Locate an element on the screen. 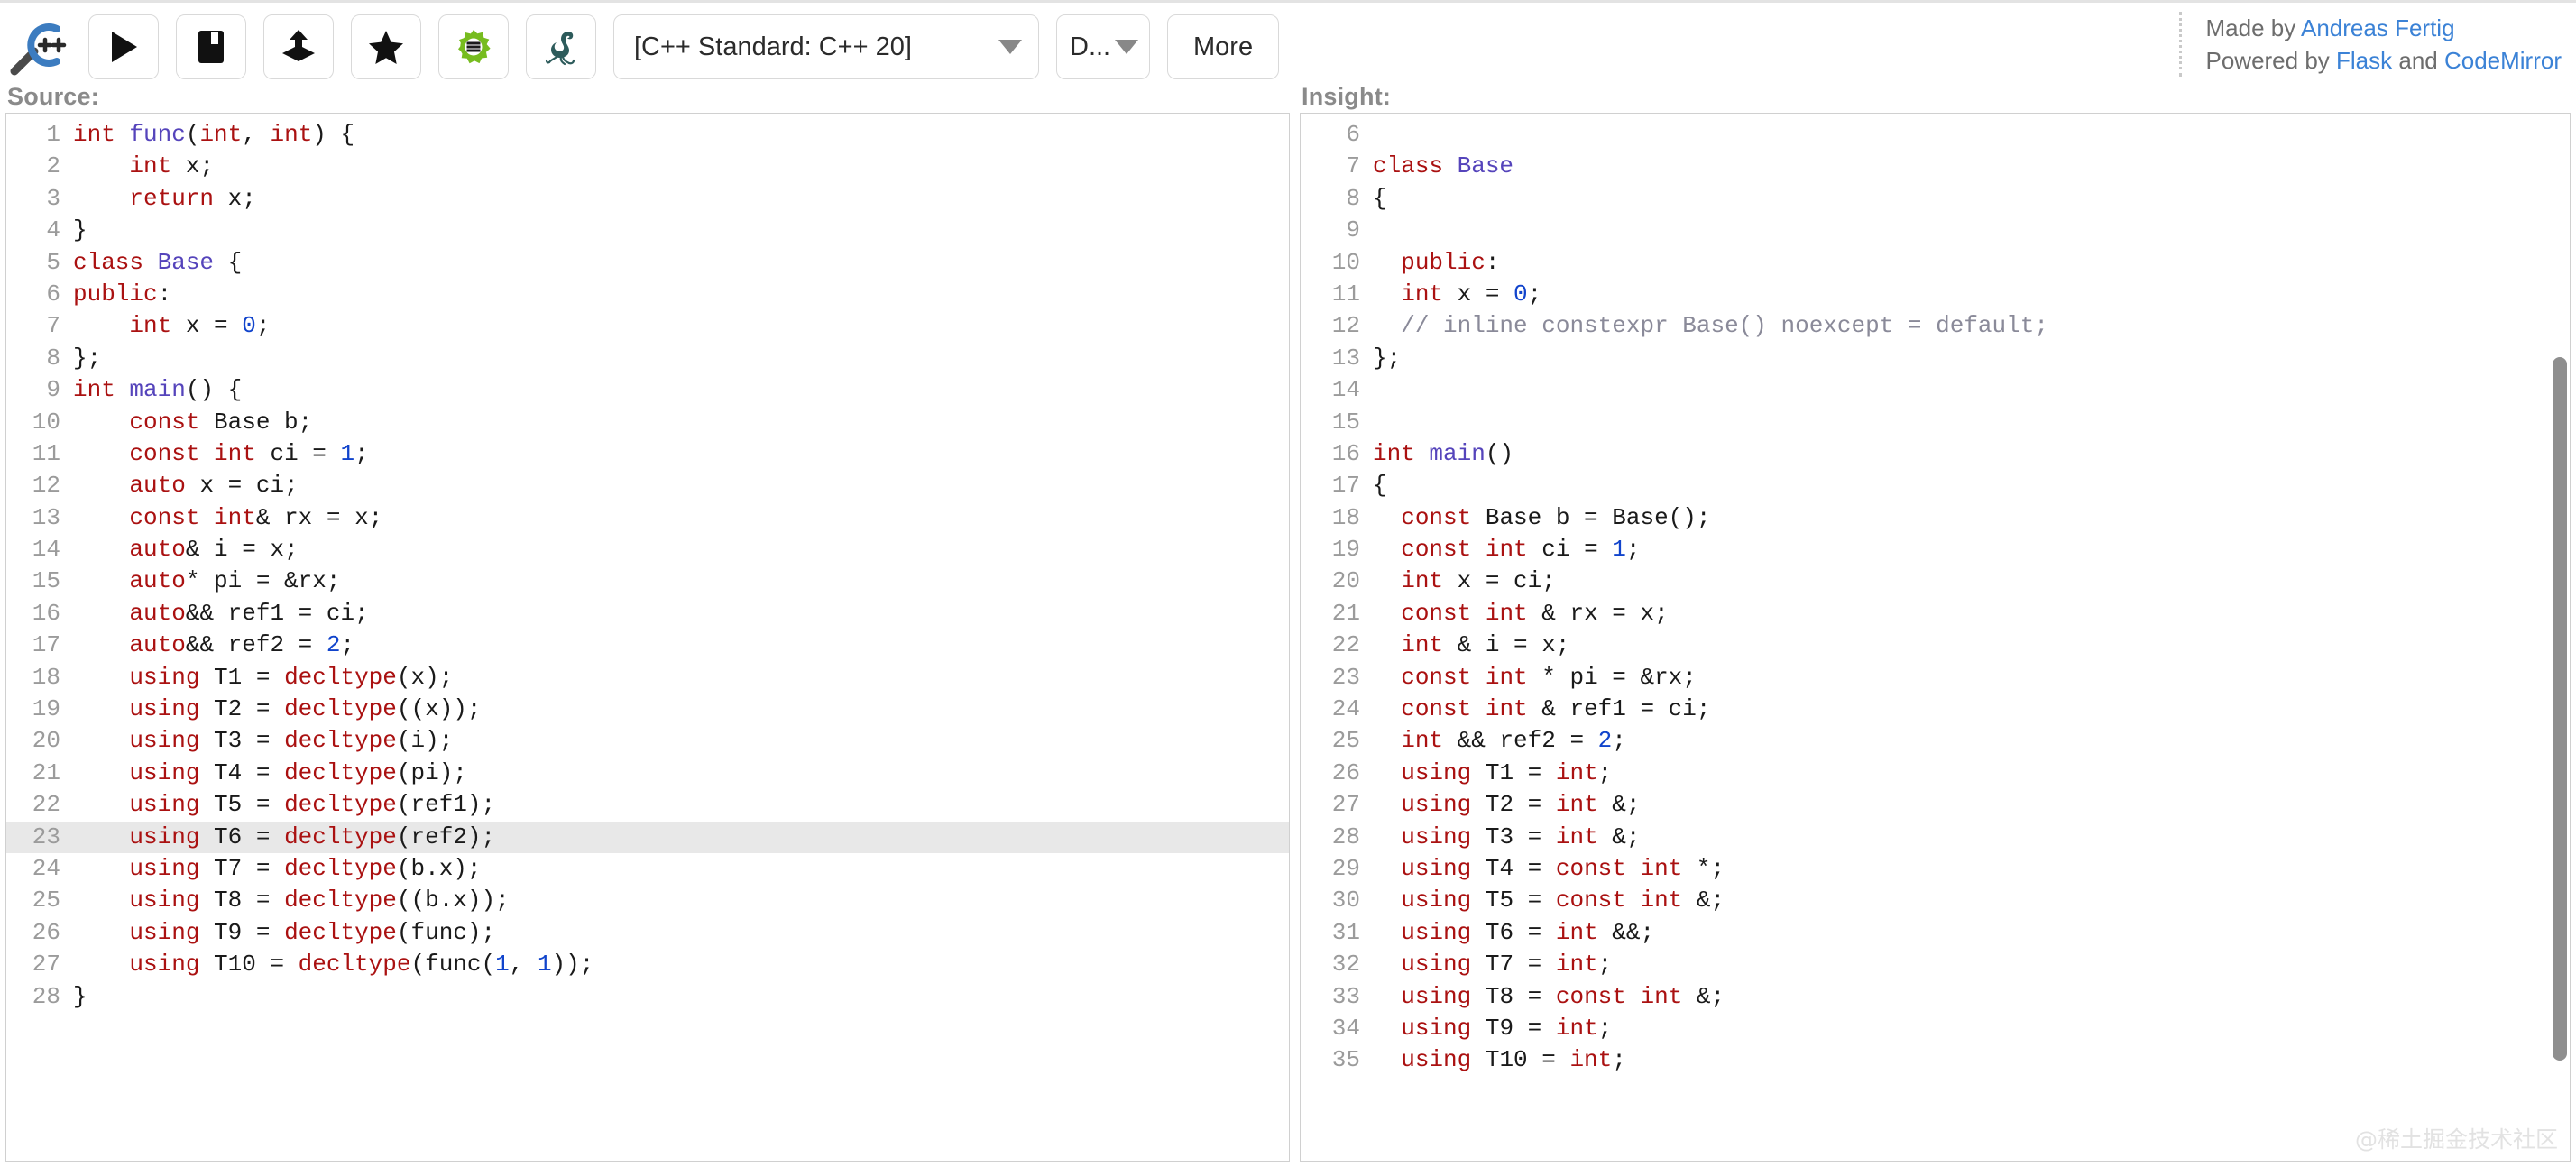  play-icon is located at coordinates (125, 47).